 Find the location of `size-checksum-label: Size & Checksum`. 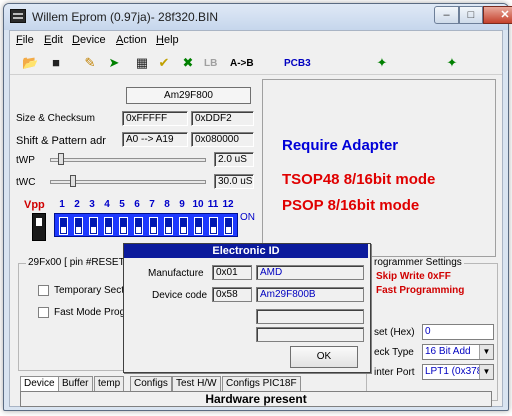

size-checksum-label: Size & Checksum is located at coordinates (55, 118).